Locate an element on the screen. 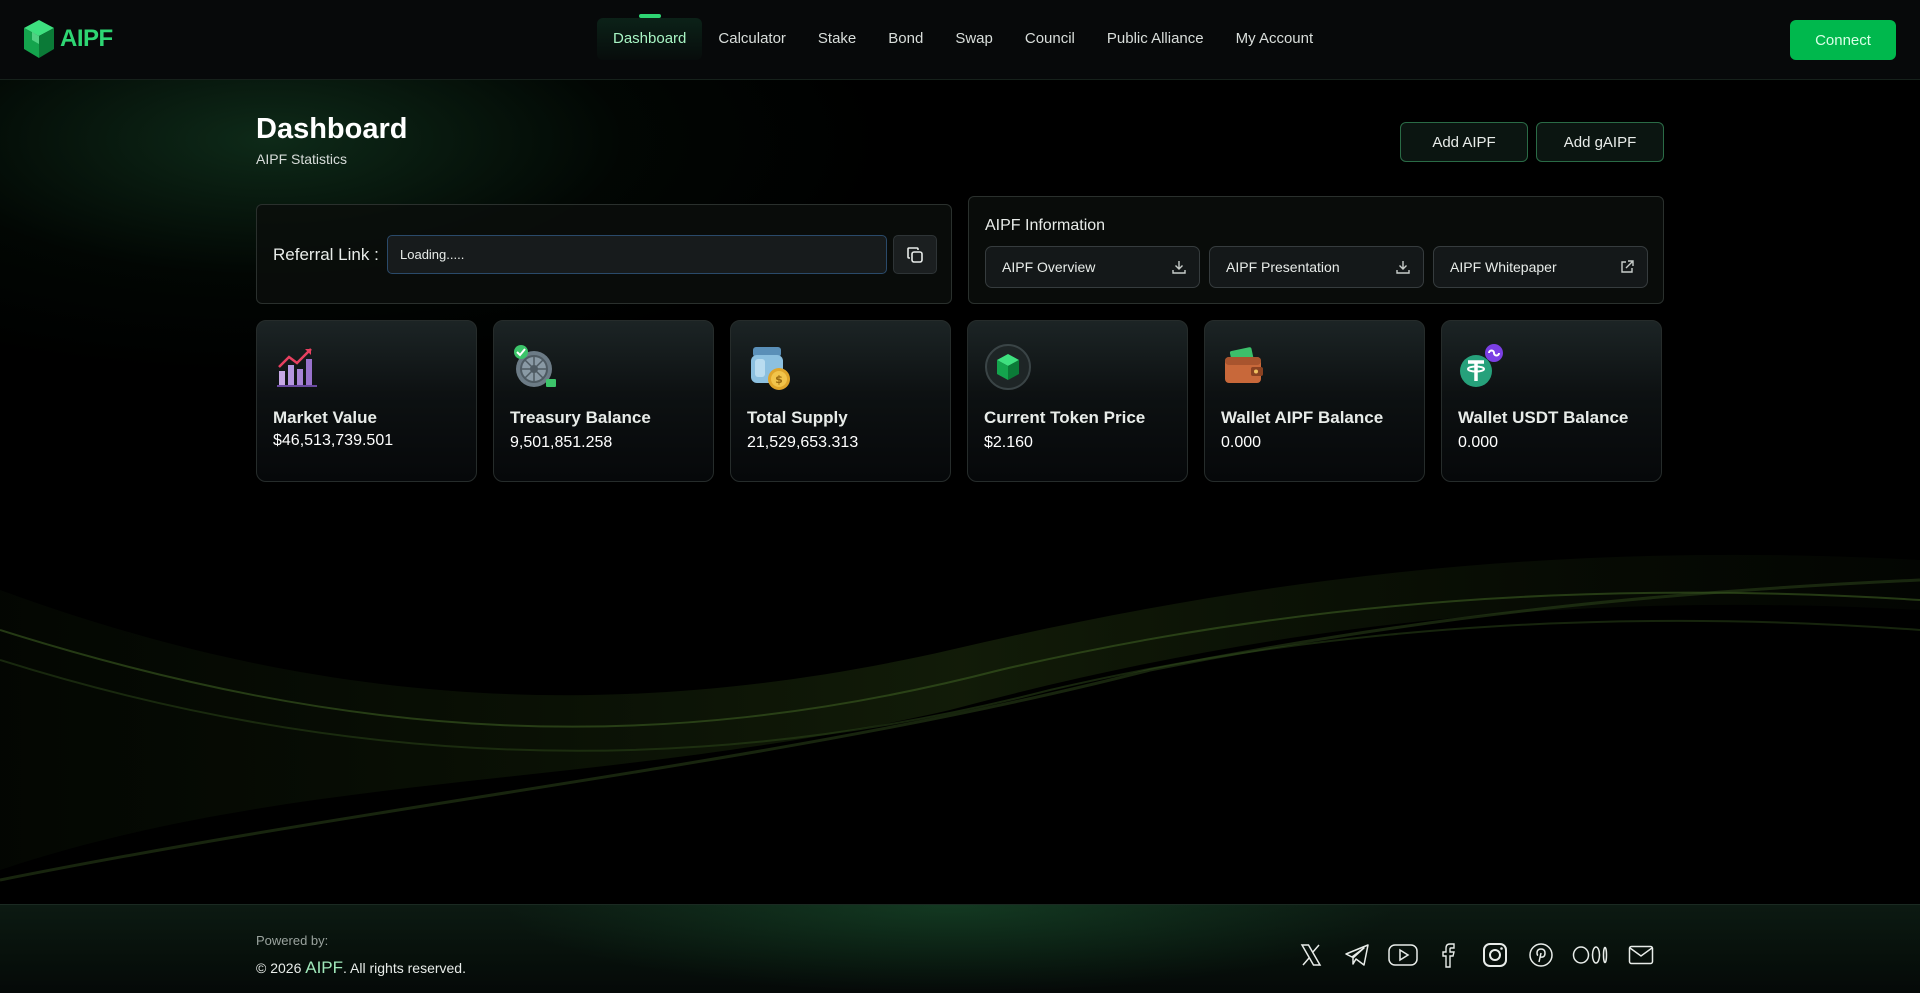 This screenshot has height=993, width=1920. youtube-link is located at coordinates (1403, 955).